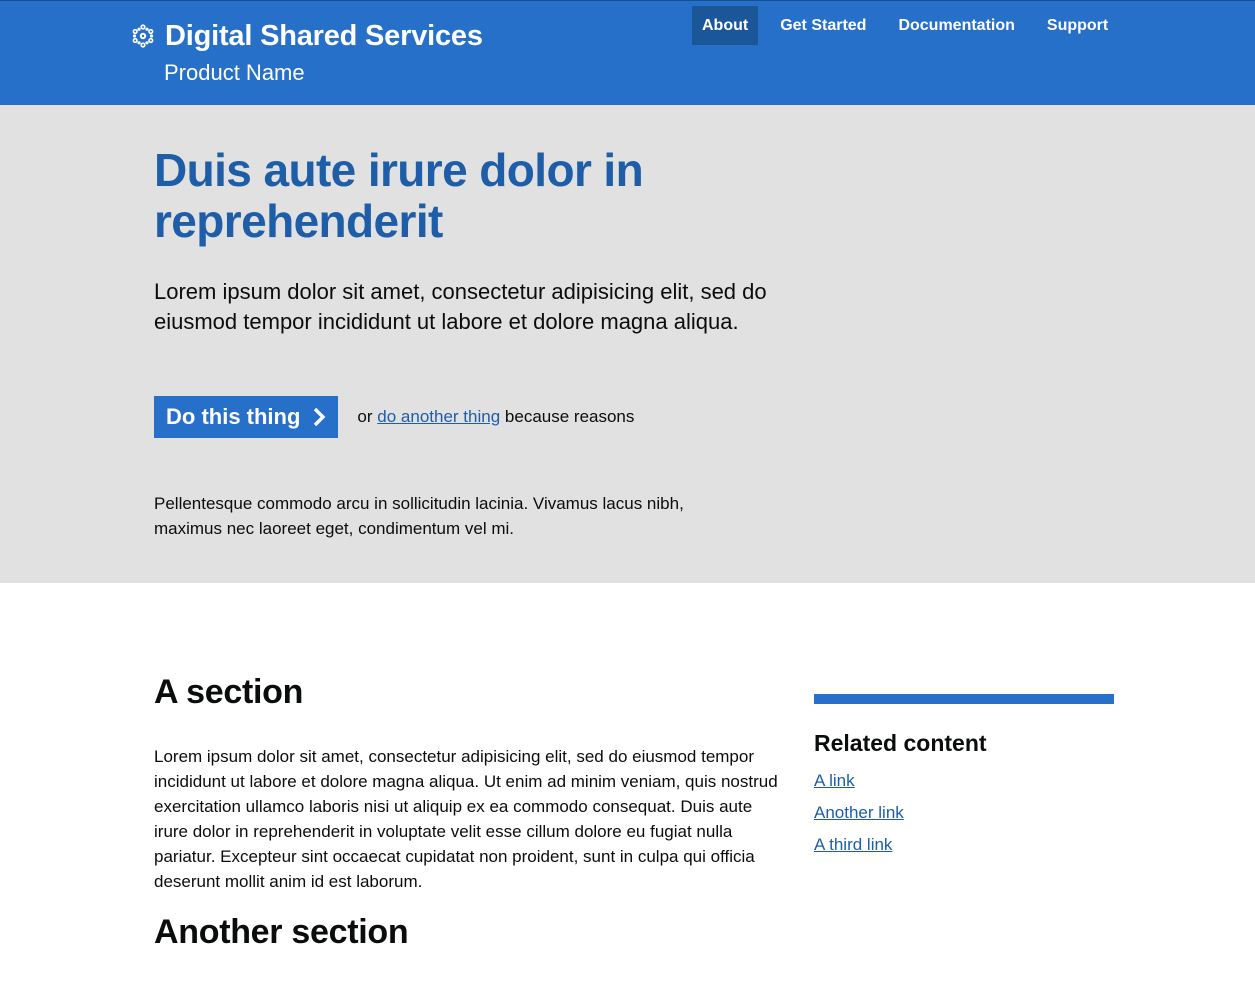 The width and height of the screenshot is (1255, 988). Describe the element at coordinates (281, 932) in the screenshot. I see `section-heading-another: Another section` at that location.